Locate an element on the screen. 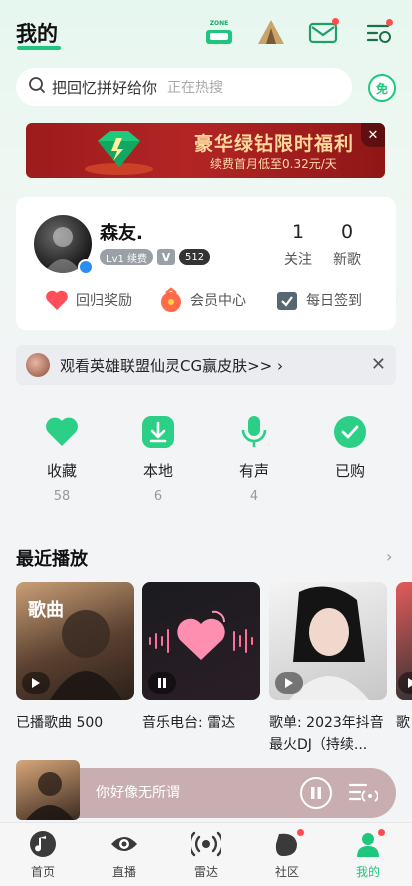 The image size is (412, 886). member-center-link: 会员中心 is located at coordinates (202, 300).